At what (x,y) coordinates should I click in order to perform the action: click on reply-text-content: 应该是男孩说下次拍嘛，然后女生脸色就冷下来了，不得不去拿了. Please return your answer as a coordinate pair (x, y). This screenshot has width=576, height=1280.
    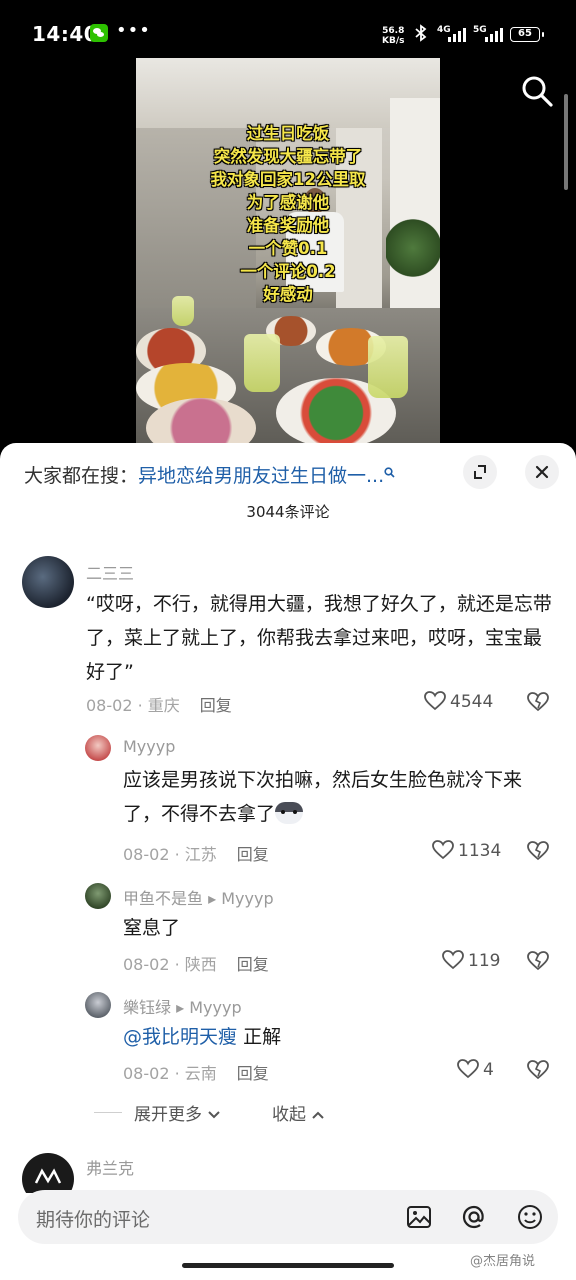
    Looking at the image, I should click on (323, 797).